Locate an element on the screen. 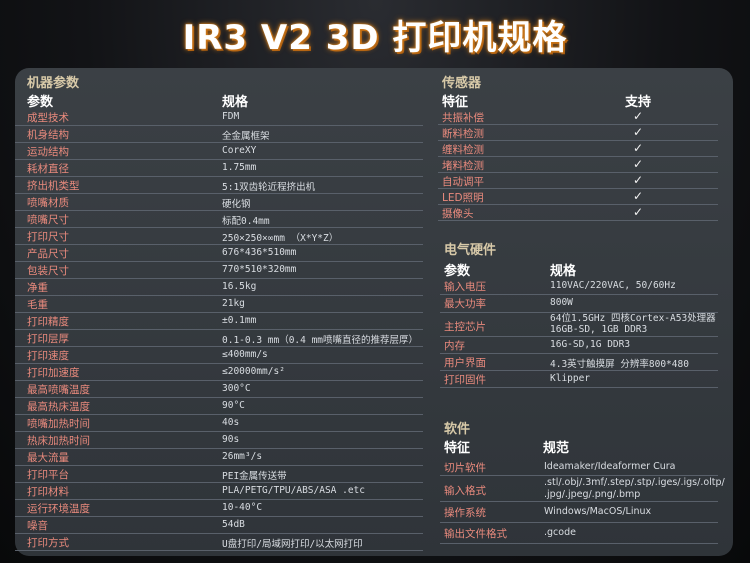  param-label: 打印加速度 is located at coordinates (53, 373).